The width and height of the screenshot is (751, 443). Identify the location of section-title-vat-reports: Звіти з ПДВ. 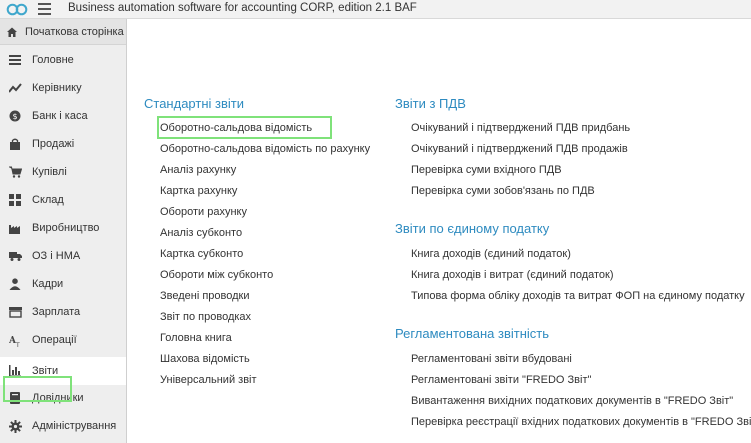
(430, 103).